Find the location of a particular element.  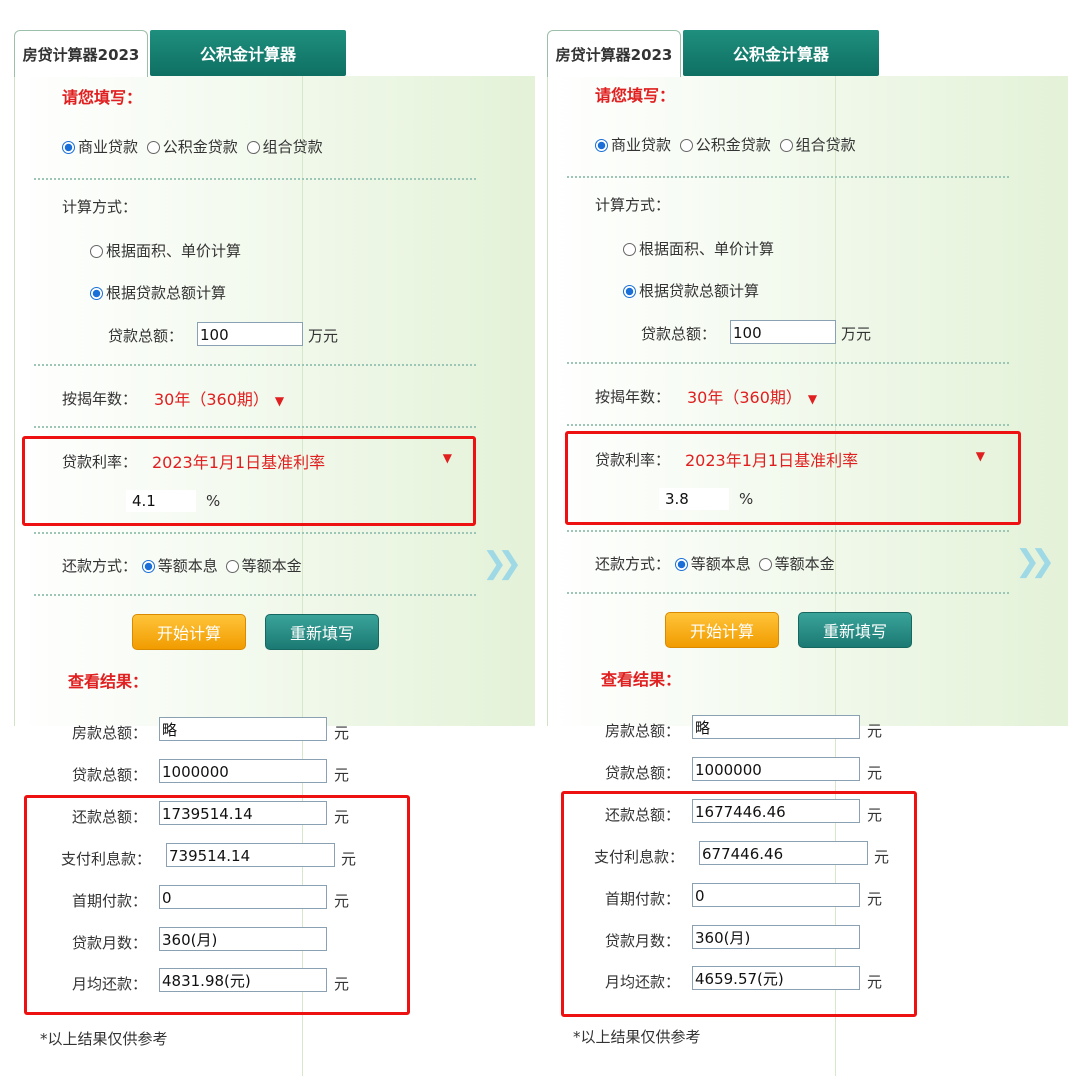

radio-fund-label: 公积金贷款 is located at coordinates (733, 145).